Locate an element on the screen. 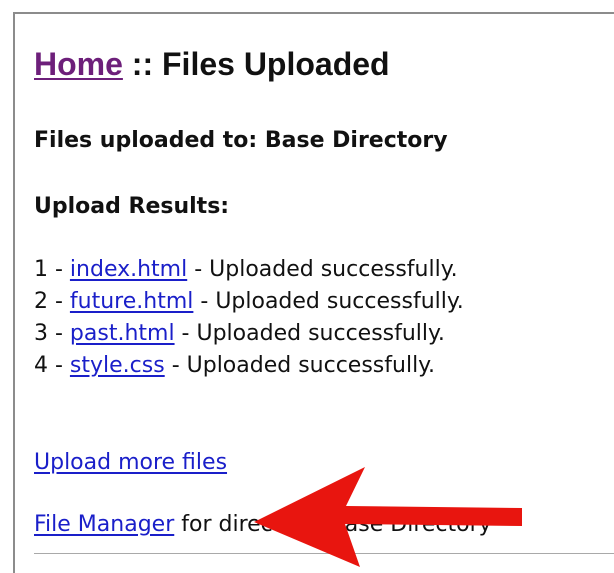 This screenshot has width=614, height=573. list-item: 2 - future.html - Uploaded successfully. is located at coordinates (249, 302).